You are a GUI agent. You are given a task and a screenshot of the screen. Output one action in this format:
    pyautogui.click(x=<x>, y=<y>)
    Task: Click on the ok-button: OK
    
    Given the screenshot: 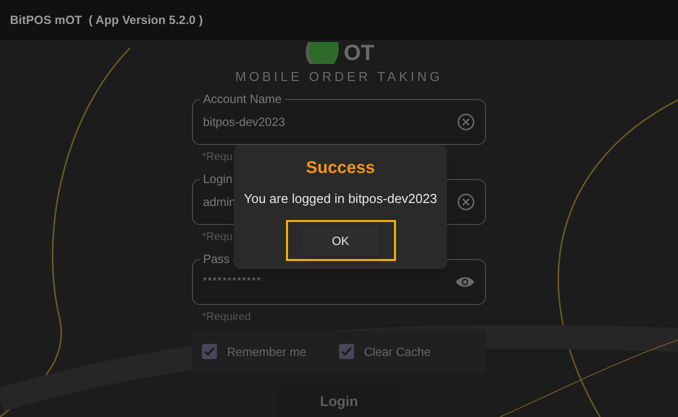 What is the action you would take?
    pyautogui.click(x=340, y=241)
    